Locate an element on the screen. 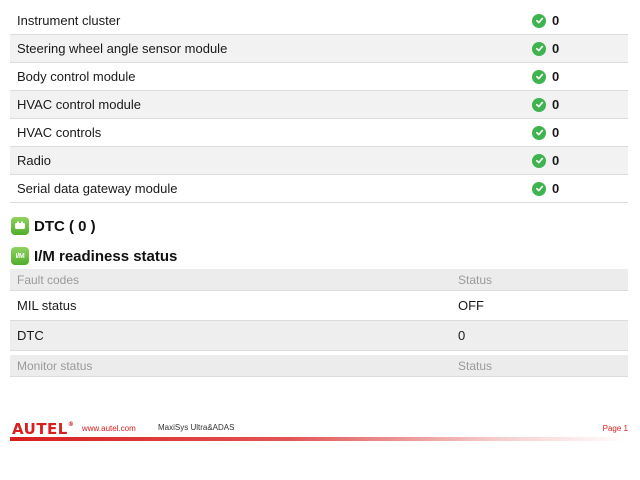 The width and height of the screenshot is (640, 480). table-row: Body control module 0 is located at coordinates (319, 77).